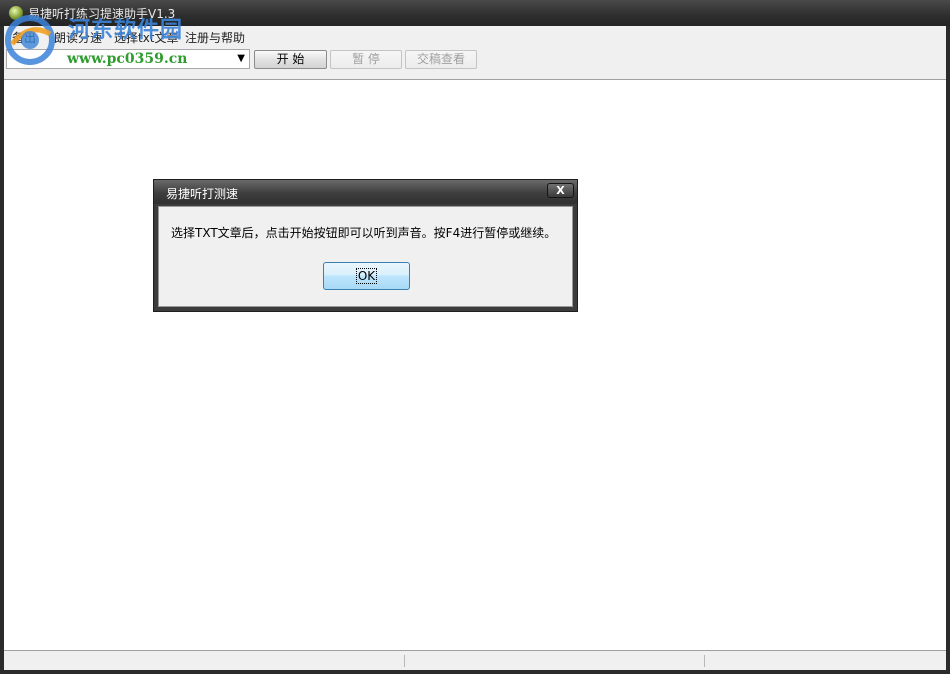 The height and width of the screenshot is (674, 950). I want to click on submit-view-button: 交稿查看, so click(441, 59).